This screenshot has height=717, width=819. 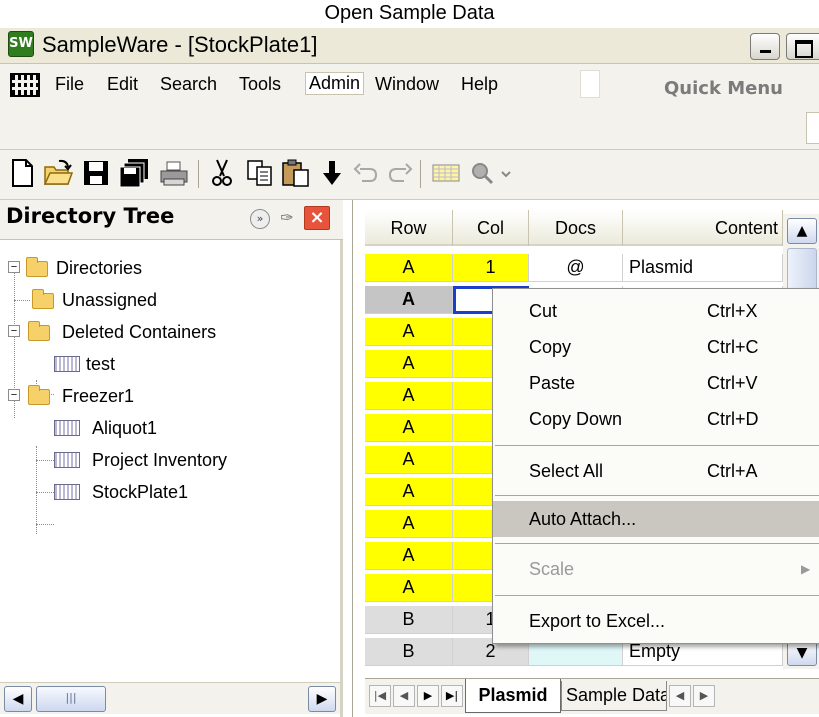 What do you see at coordinates (170, 332) in the screenshot?
I see `tree-node-deleted-containers: − Deleted Containers` at bounding box center [170, 332].